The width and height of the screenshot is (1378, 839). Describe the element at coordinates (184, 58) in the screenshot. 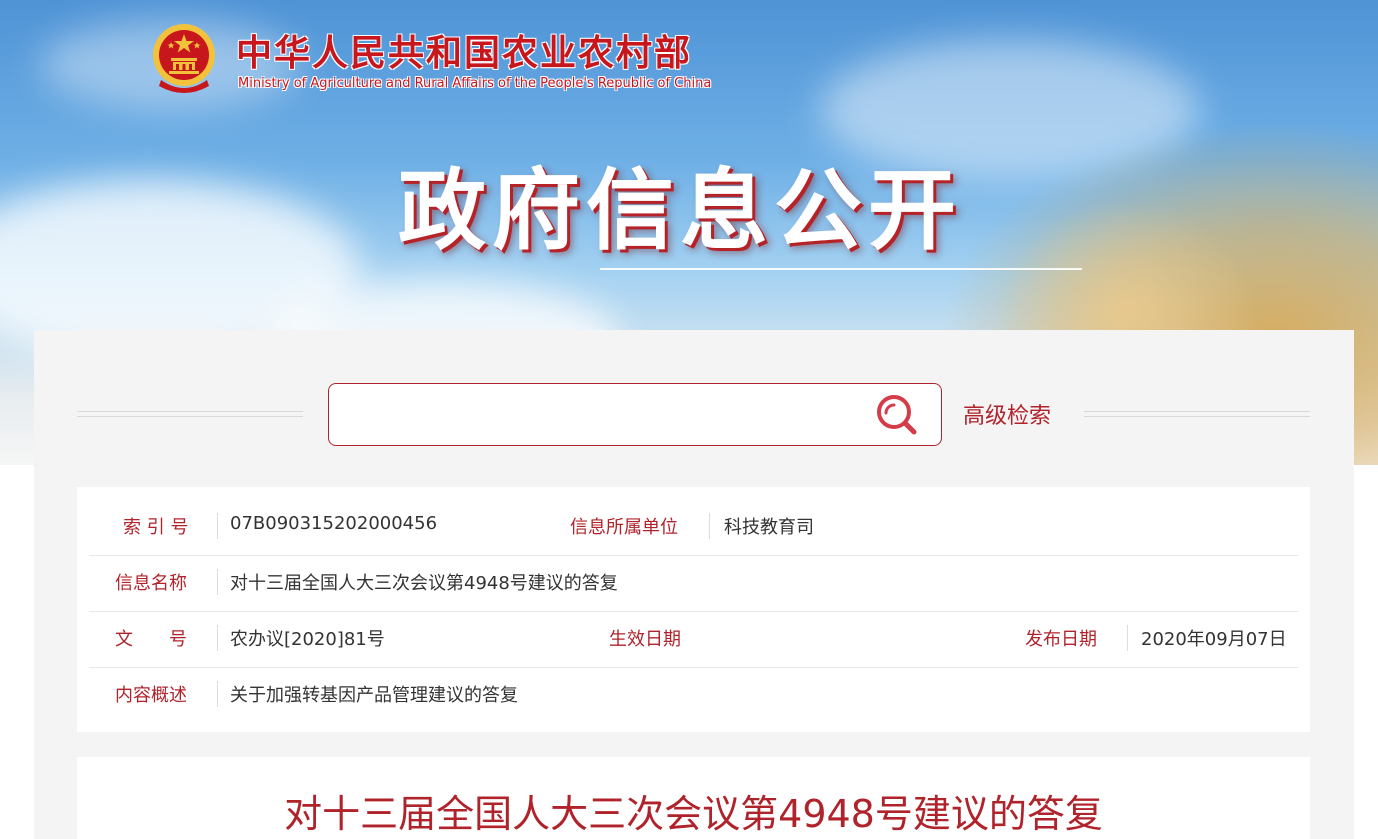

I see `national-emblem-icon` at that location.